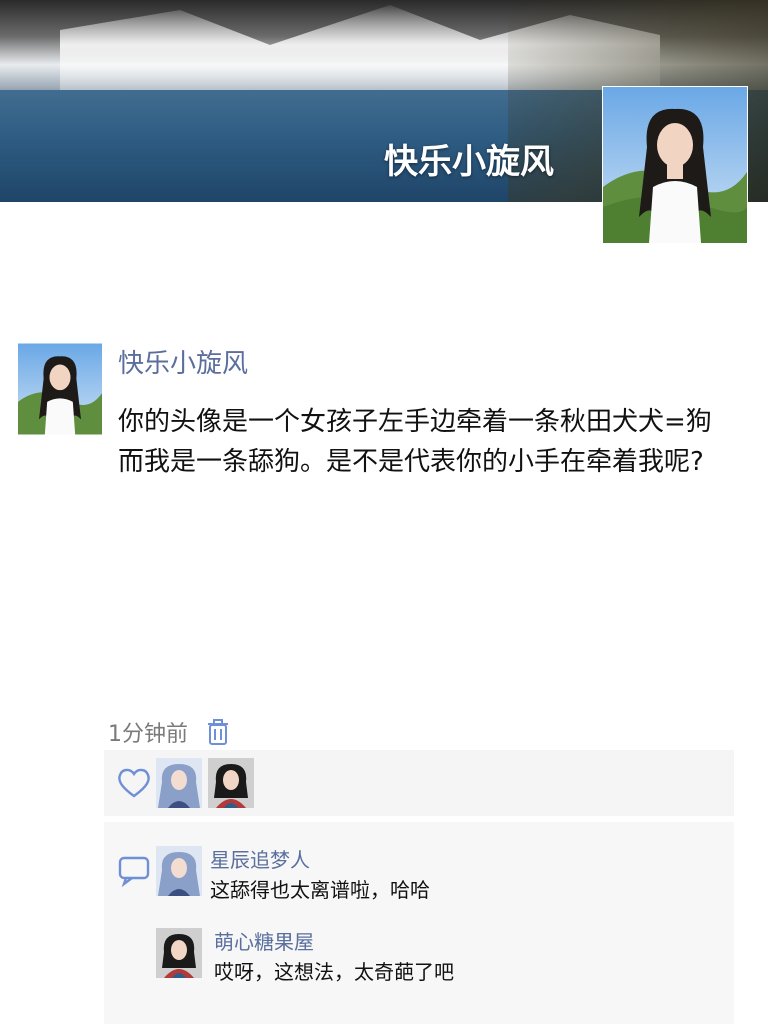 This screenshot has height=1024, width=768. Describe the element at coordinates (134, 782) in the screenshot. I see `heart-icon` at that location.